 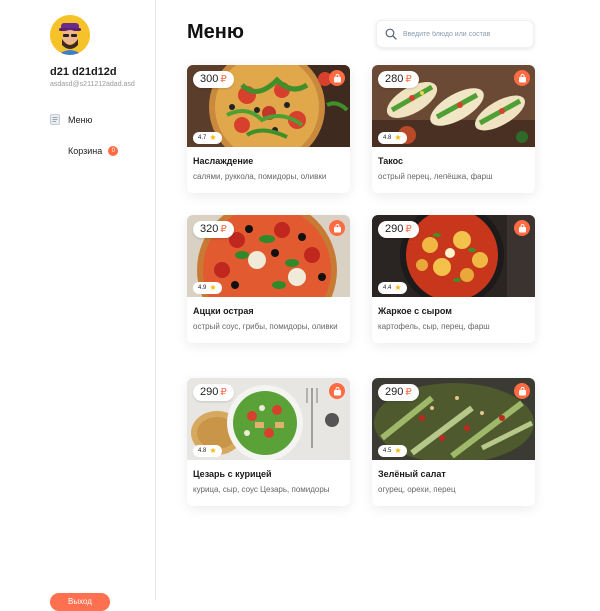 I want to click on dish-photo: 290 ₽ 4.4 ★, so click(x=453, y=256).